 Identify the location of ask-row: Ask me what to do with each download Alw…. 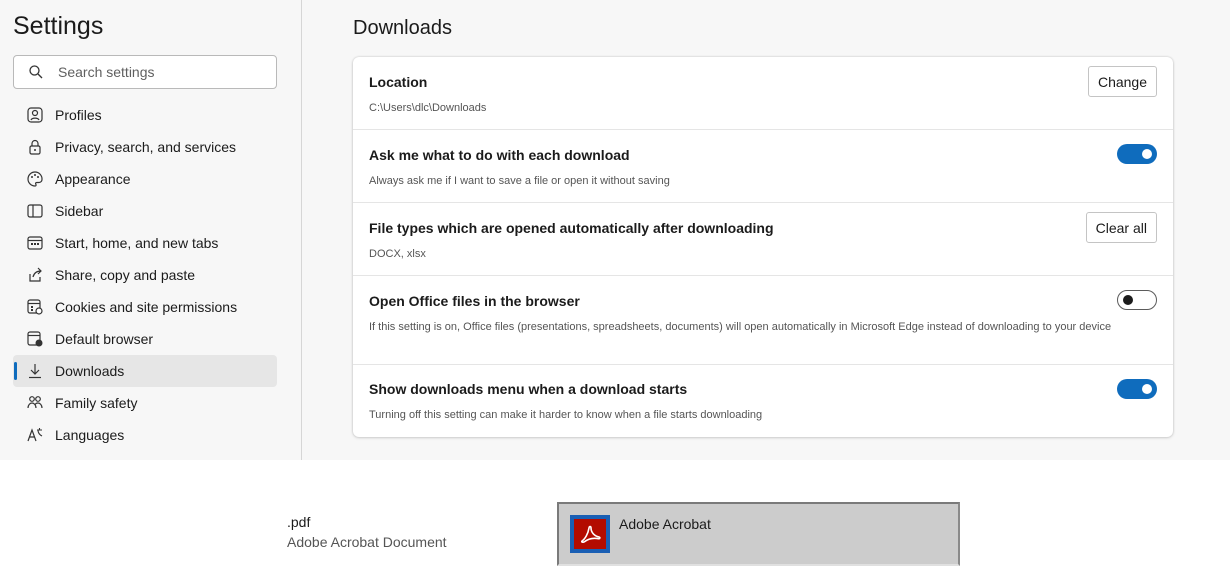
(763, 166).